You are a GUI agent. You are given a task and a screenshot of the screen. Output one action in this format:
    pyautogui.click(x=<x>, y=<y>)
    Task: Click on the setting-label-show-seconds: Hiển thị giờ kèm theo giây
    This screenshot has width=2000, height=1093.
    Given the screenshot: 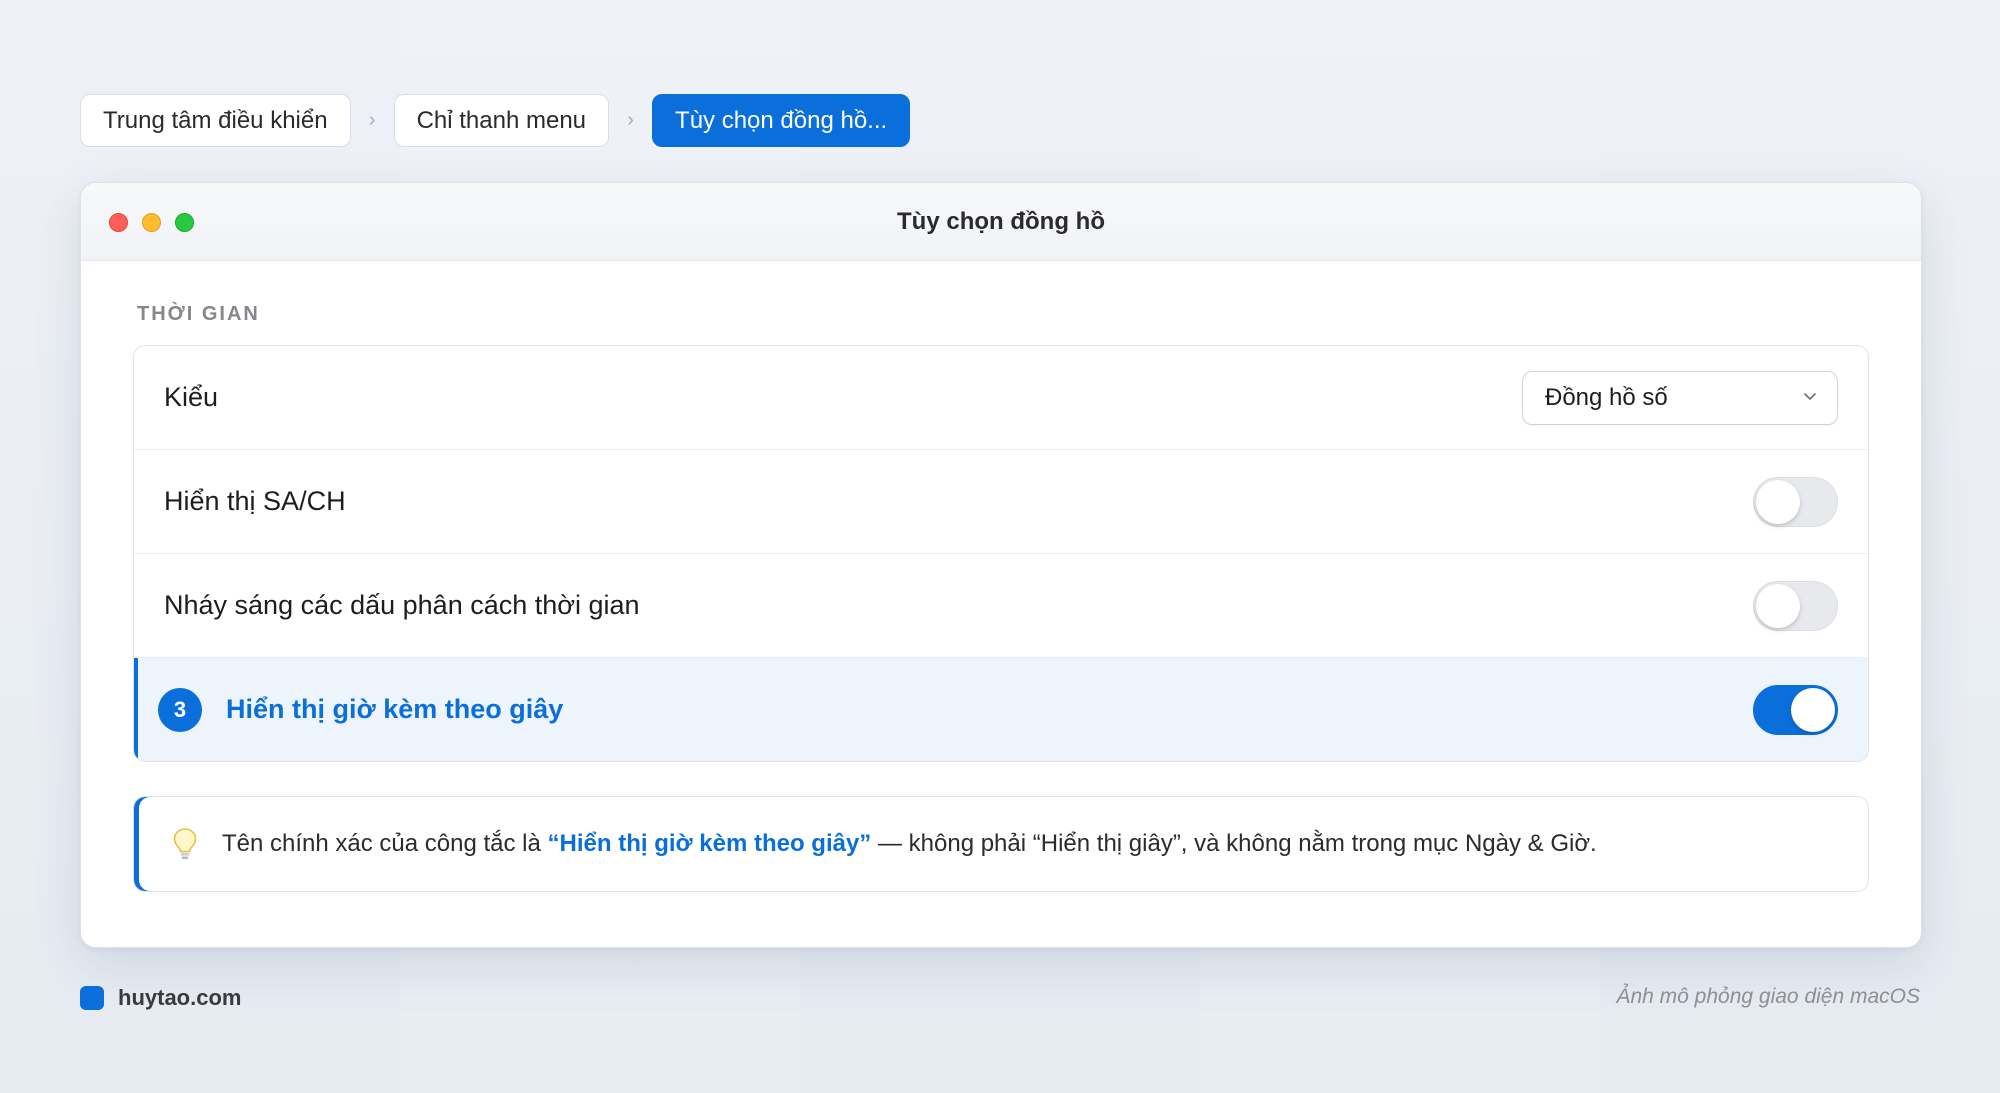 What is the action you would take?
    pyautogui.click(x=395, y=709)
    